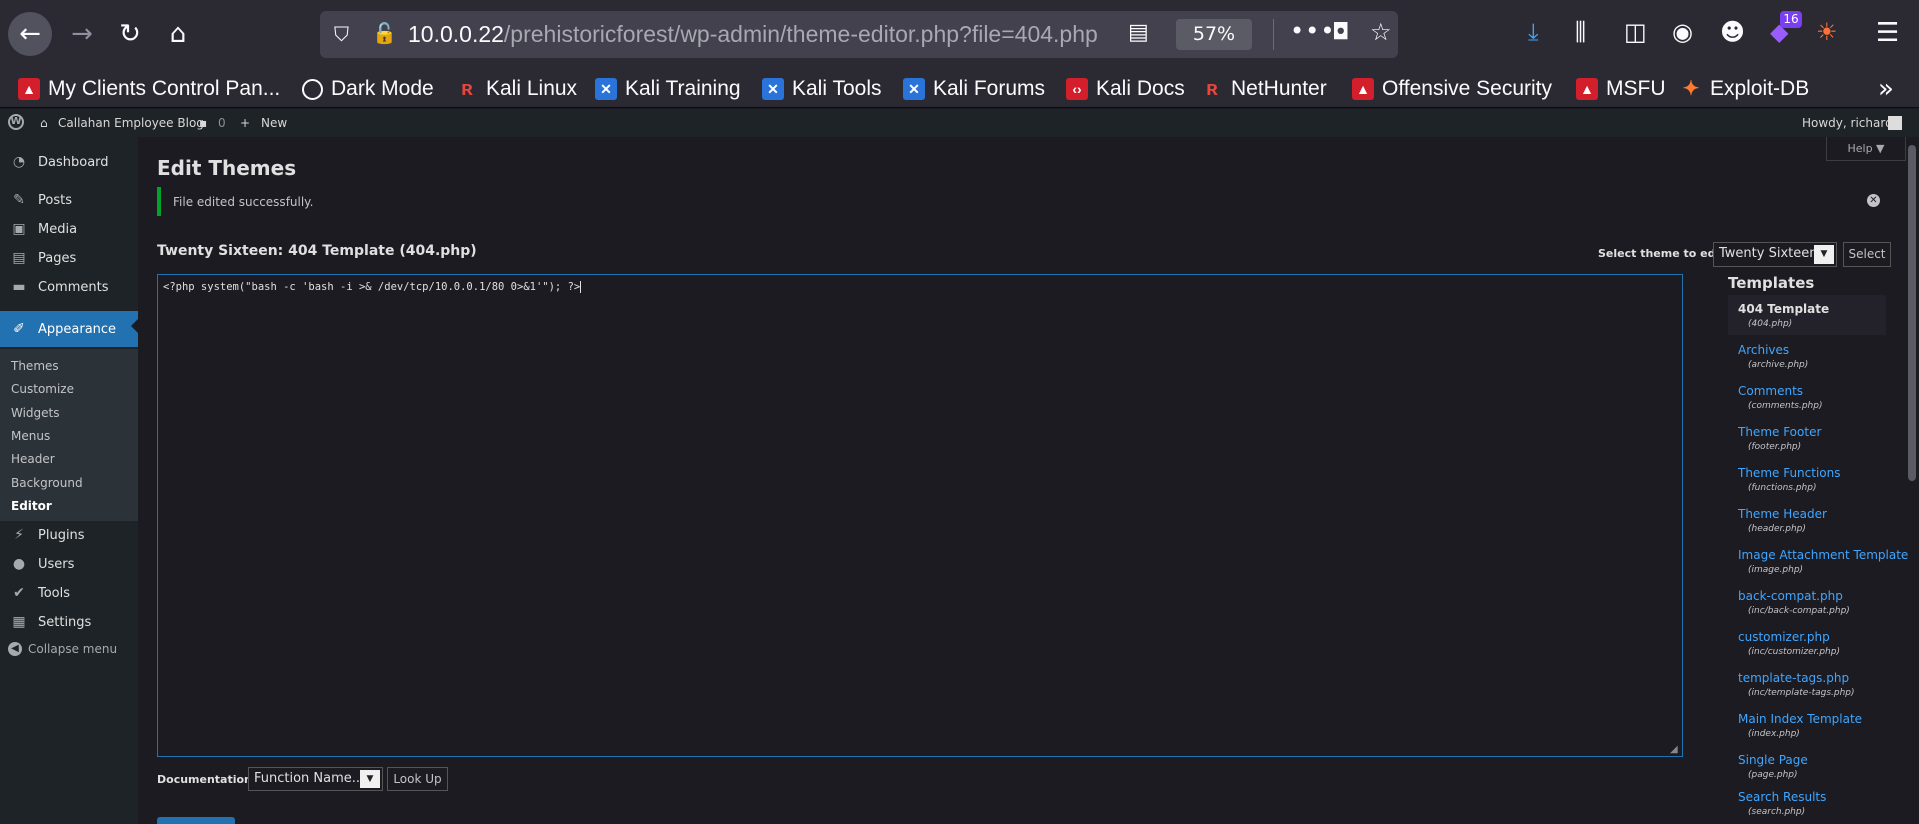 This screenshot has height=824, width=1919. Describe the element at coordinates (1887, 33) in the screenshot. I see `hamburger-menu-icon: ☰` at that location.